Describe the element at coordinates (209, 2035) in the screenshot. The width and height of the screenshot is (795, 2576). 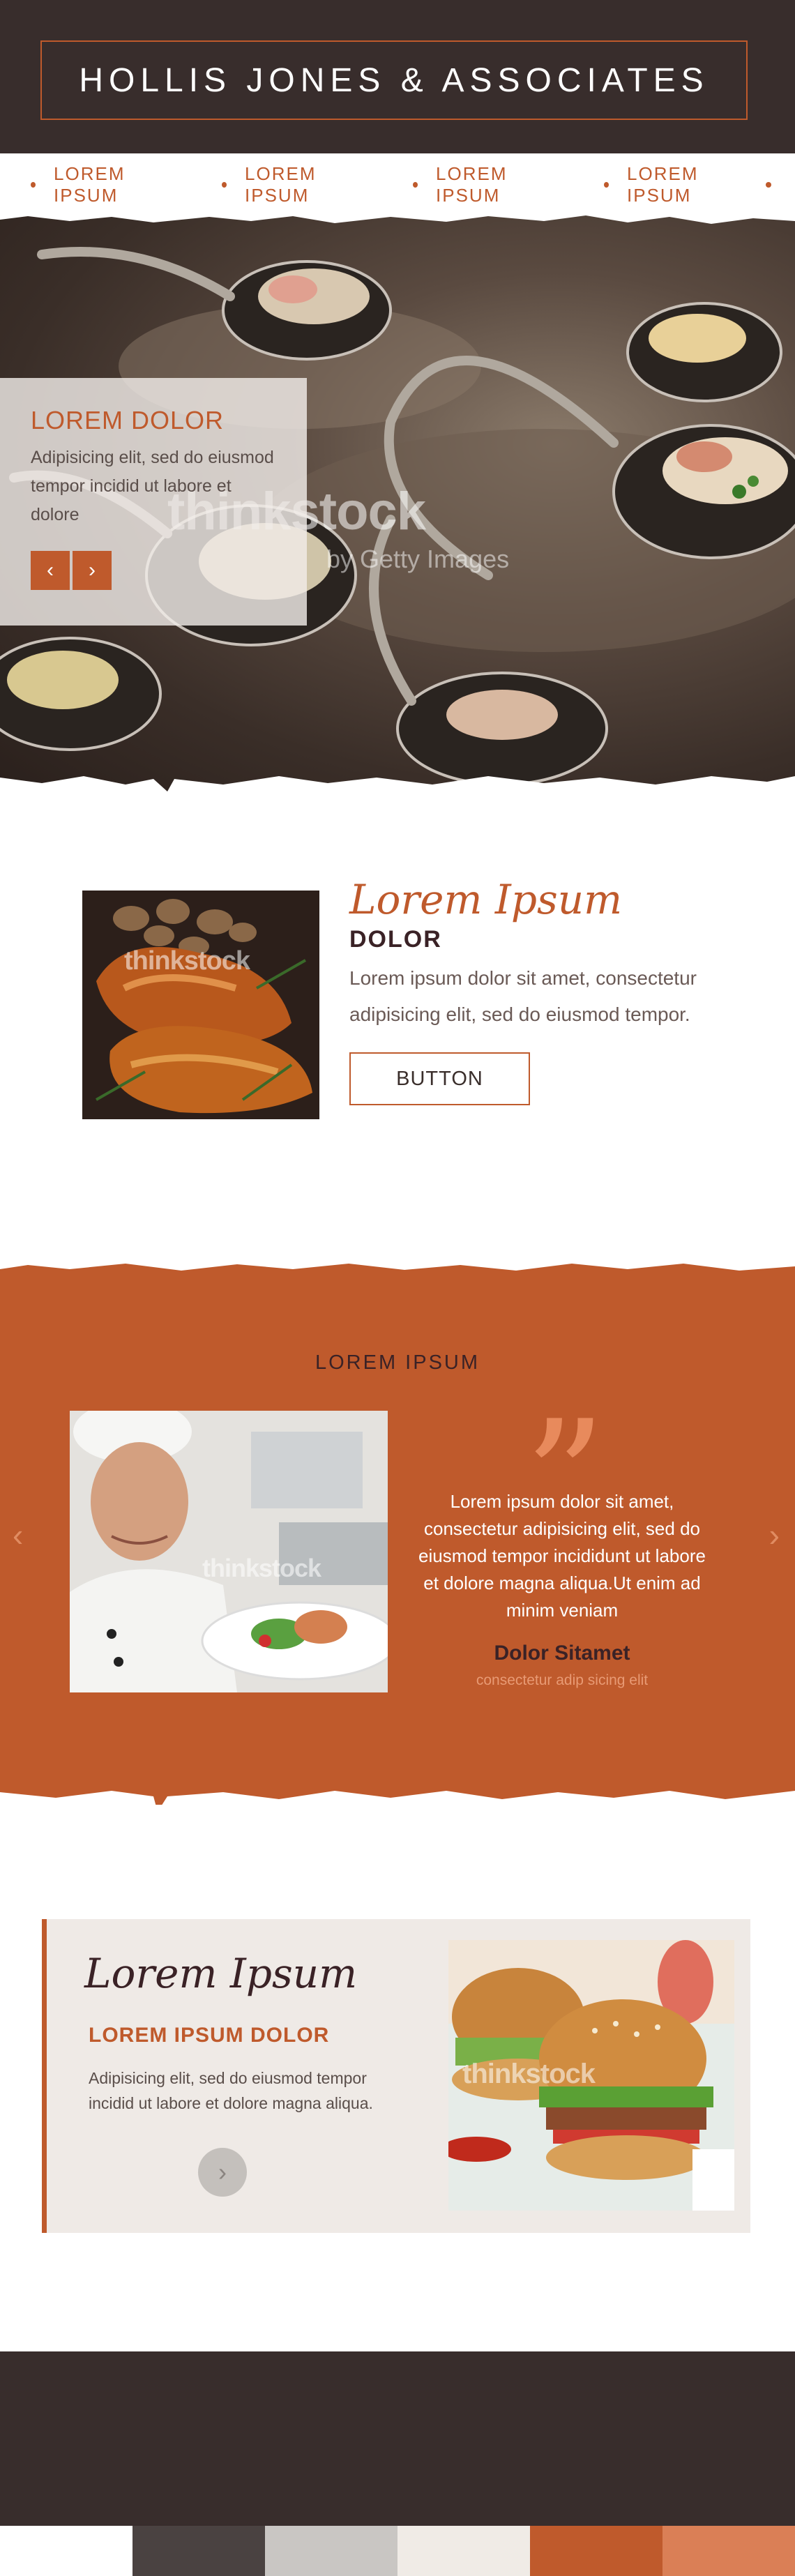
I see `card-subtitle: LOREM IPSUM DOLOR` at that location.